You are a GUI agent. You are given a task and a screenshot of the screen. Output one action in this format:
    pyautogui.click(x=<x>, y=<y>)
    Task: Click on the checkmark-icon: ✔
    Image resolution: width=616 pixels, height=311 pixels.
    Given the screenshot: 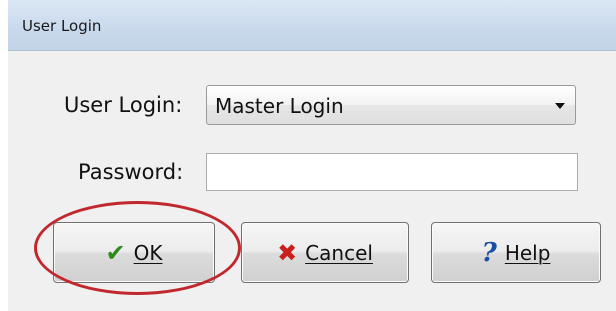 What is the action you would take?
    pyautogui.click(x=115, y=252)
    